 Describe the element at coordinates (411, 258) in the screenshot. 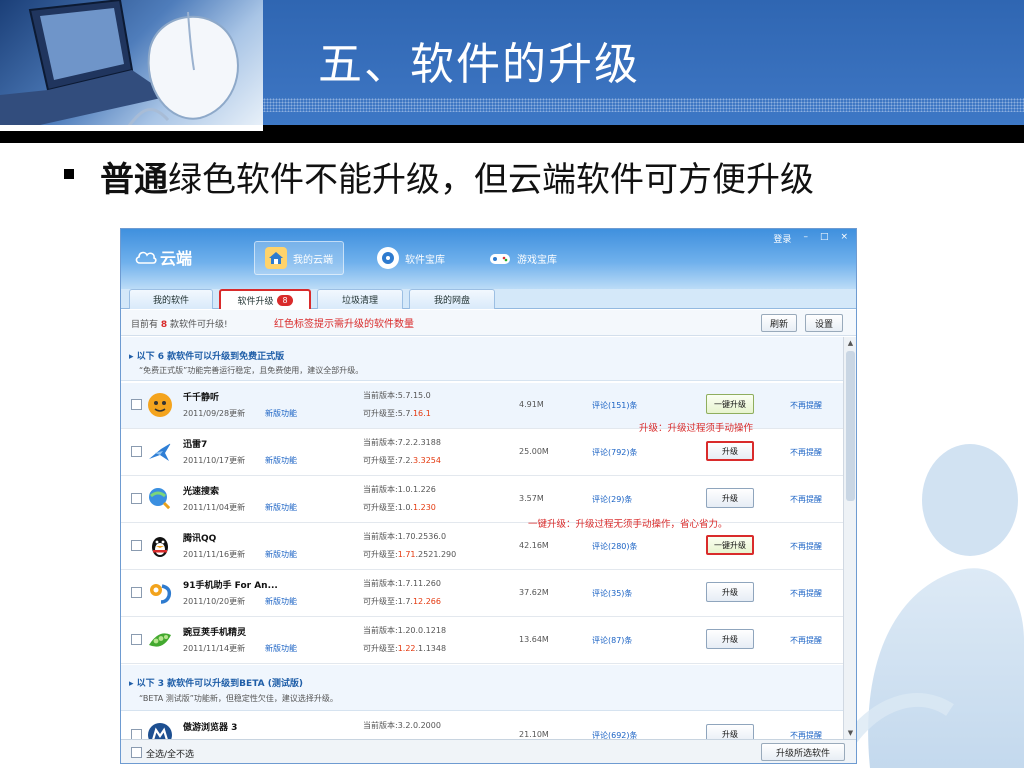

I see `nav-software-library: 软件宝库` at that location.